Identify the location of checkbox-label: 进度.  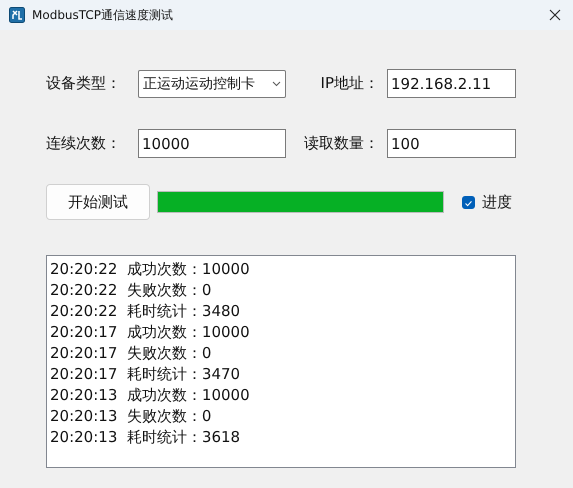
(497, 202).